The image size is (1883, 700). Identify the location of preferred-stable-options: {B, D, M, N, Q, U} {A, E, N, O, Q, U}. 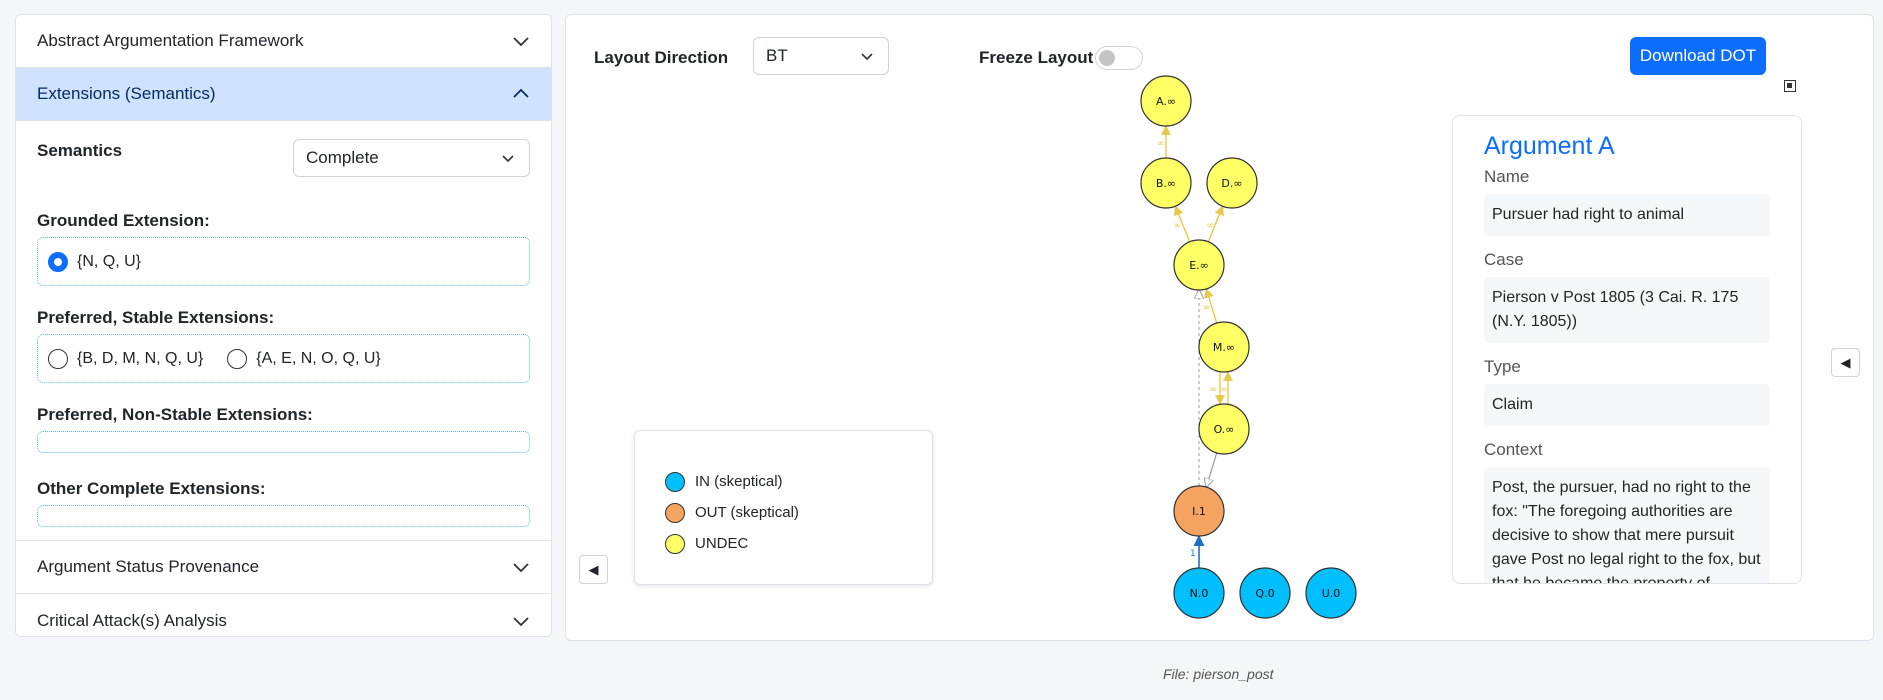
(283, 358).